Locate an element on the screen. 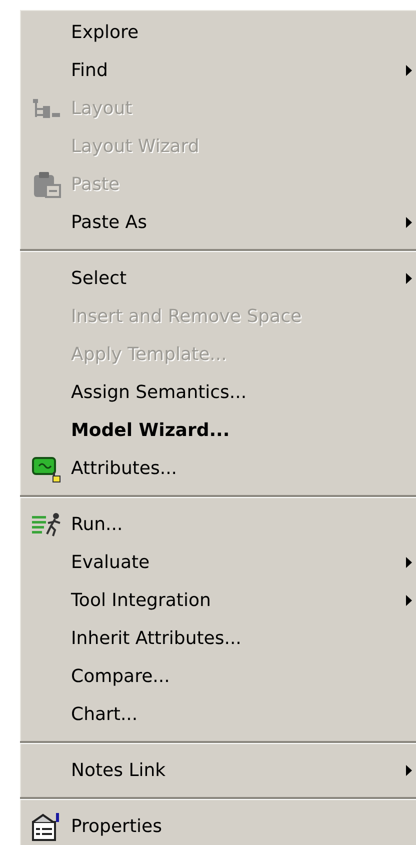  menu-item: Find is located at coordinates (89, 71).